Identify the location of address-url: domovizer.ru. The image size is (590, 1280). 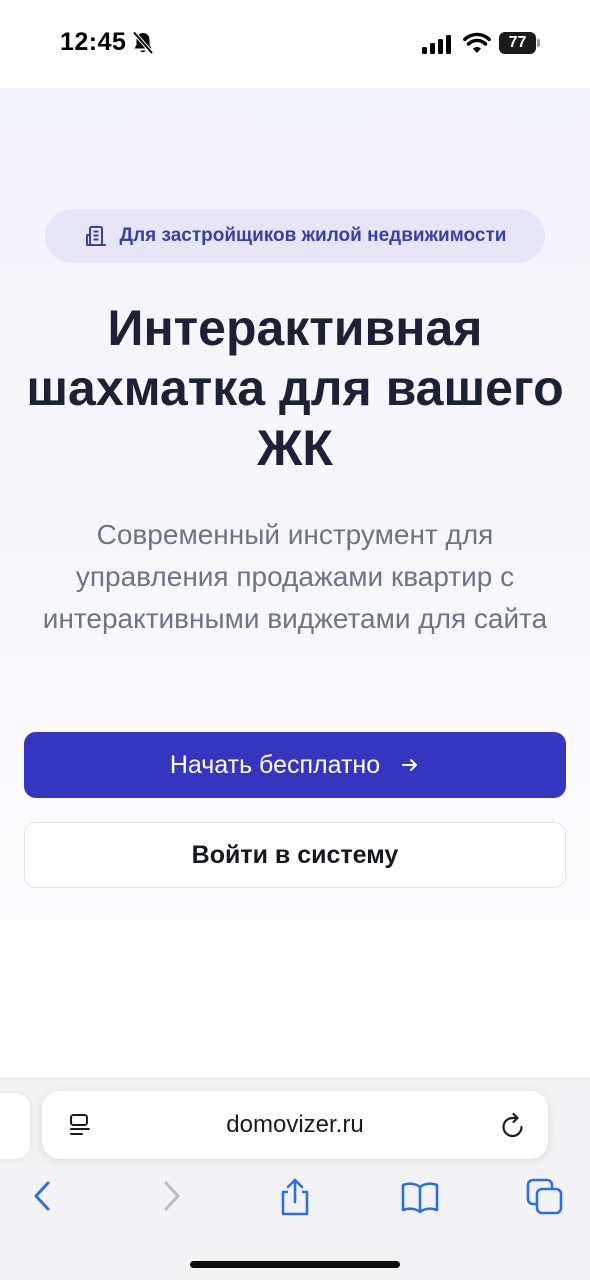
(295, 1124).